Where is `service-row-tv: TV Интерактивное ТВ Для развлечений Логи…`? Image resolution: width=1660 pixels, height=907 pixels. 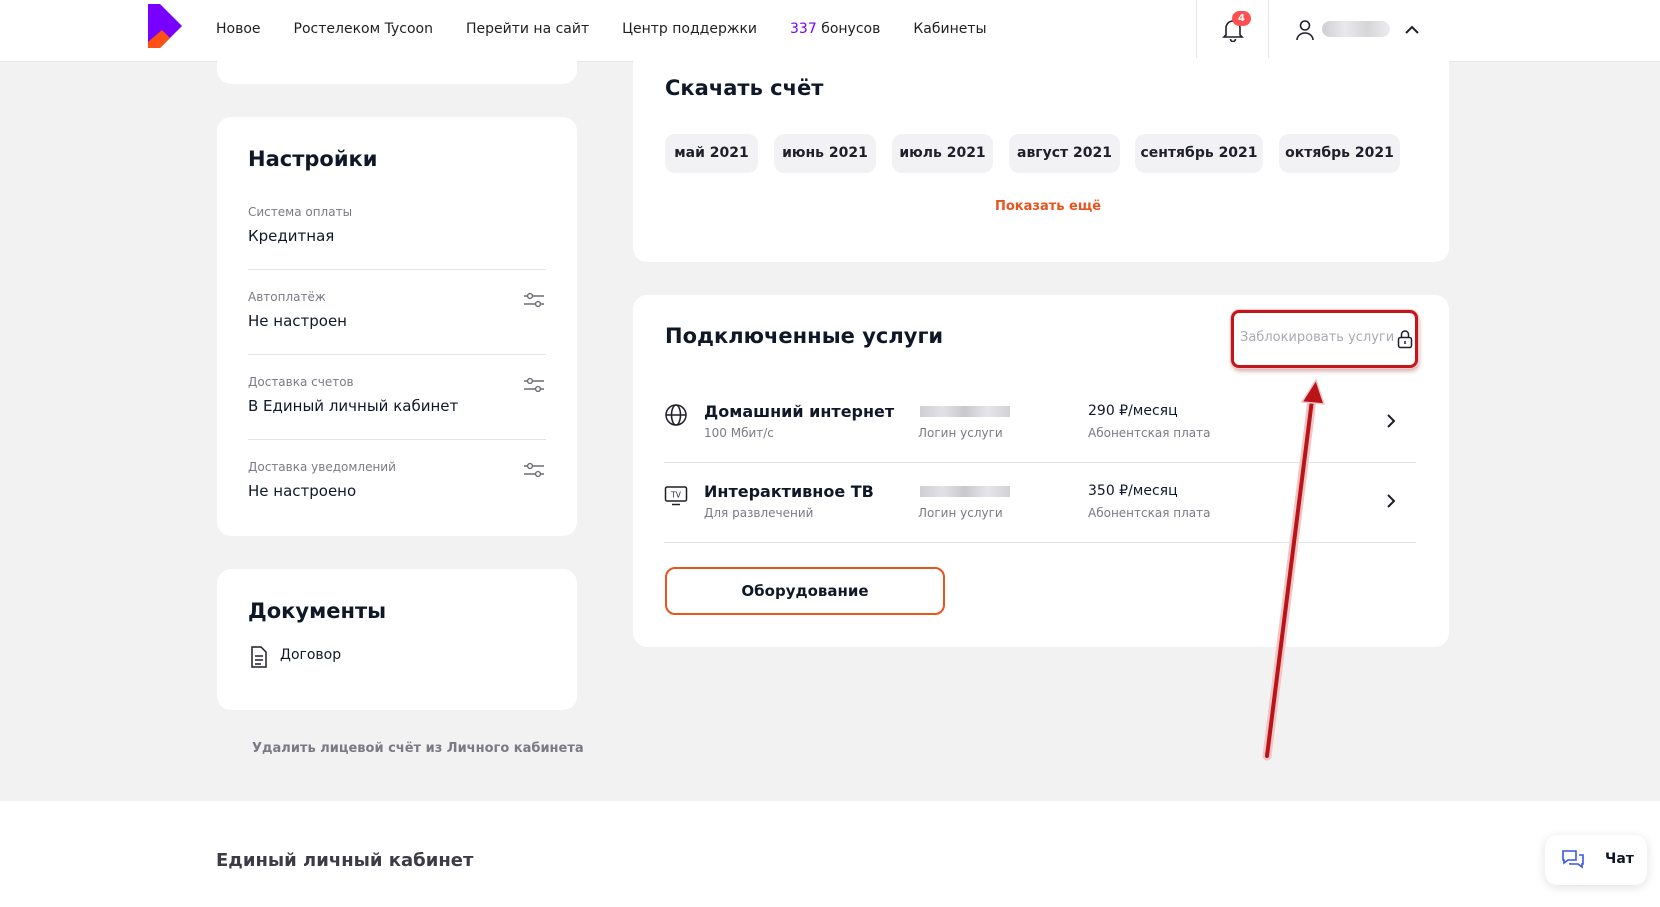
service-row-tv: TV Интерактивное ТВ Для развлечений Логи… is located at coordinates (1040, 501).